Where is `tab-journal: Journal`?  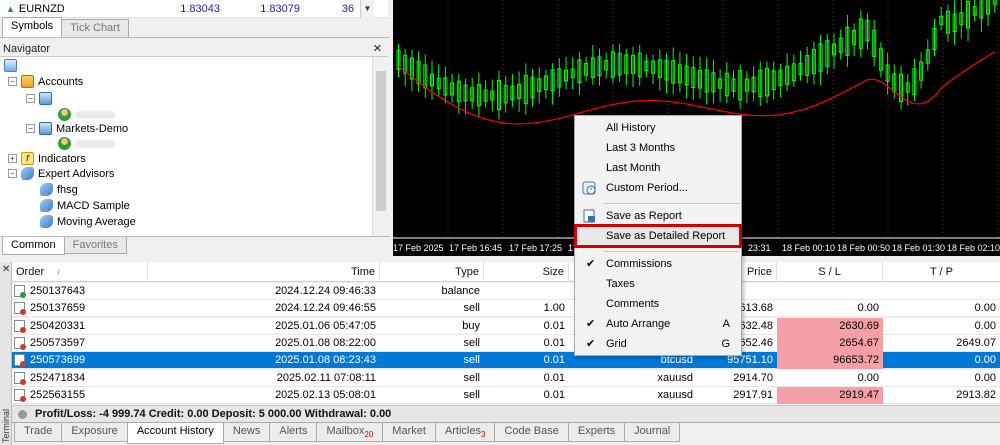
tab-journal: Journal is located at coordinates (652, 432).